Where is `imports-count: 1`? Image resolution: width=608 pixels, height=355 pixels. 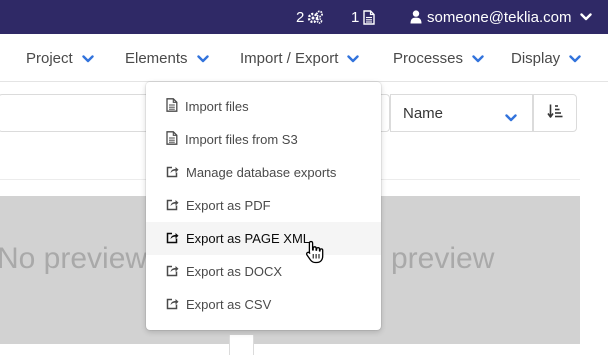 imports-count: 1 is located at coordinates (355, 17).